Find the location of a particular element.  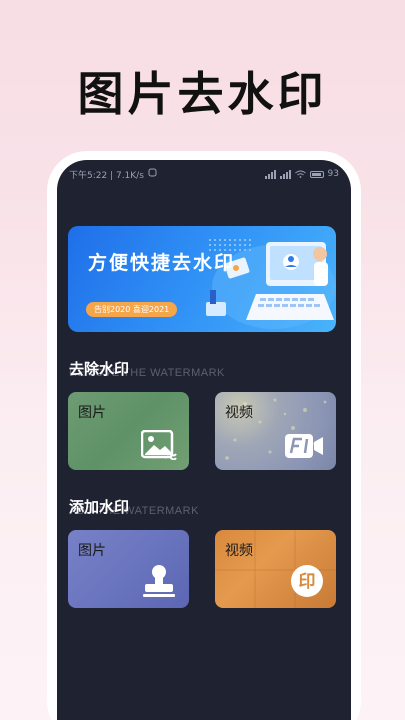

promo-banner: 方便快捷去水印 告别2020 喜迎2021 is located at coordinates (202, 279).